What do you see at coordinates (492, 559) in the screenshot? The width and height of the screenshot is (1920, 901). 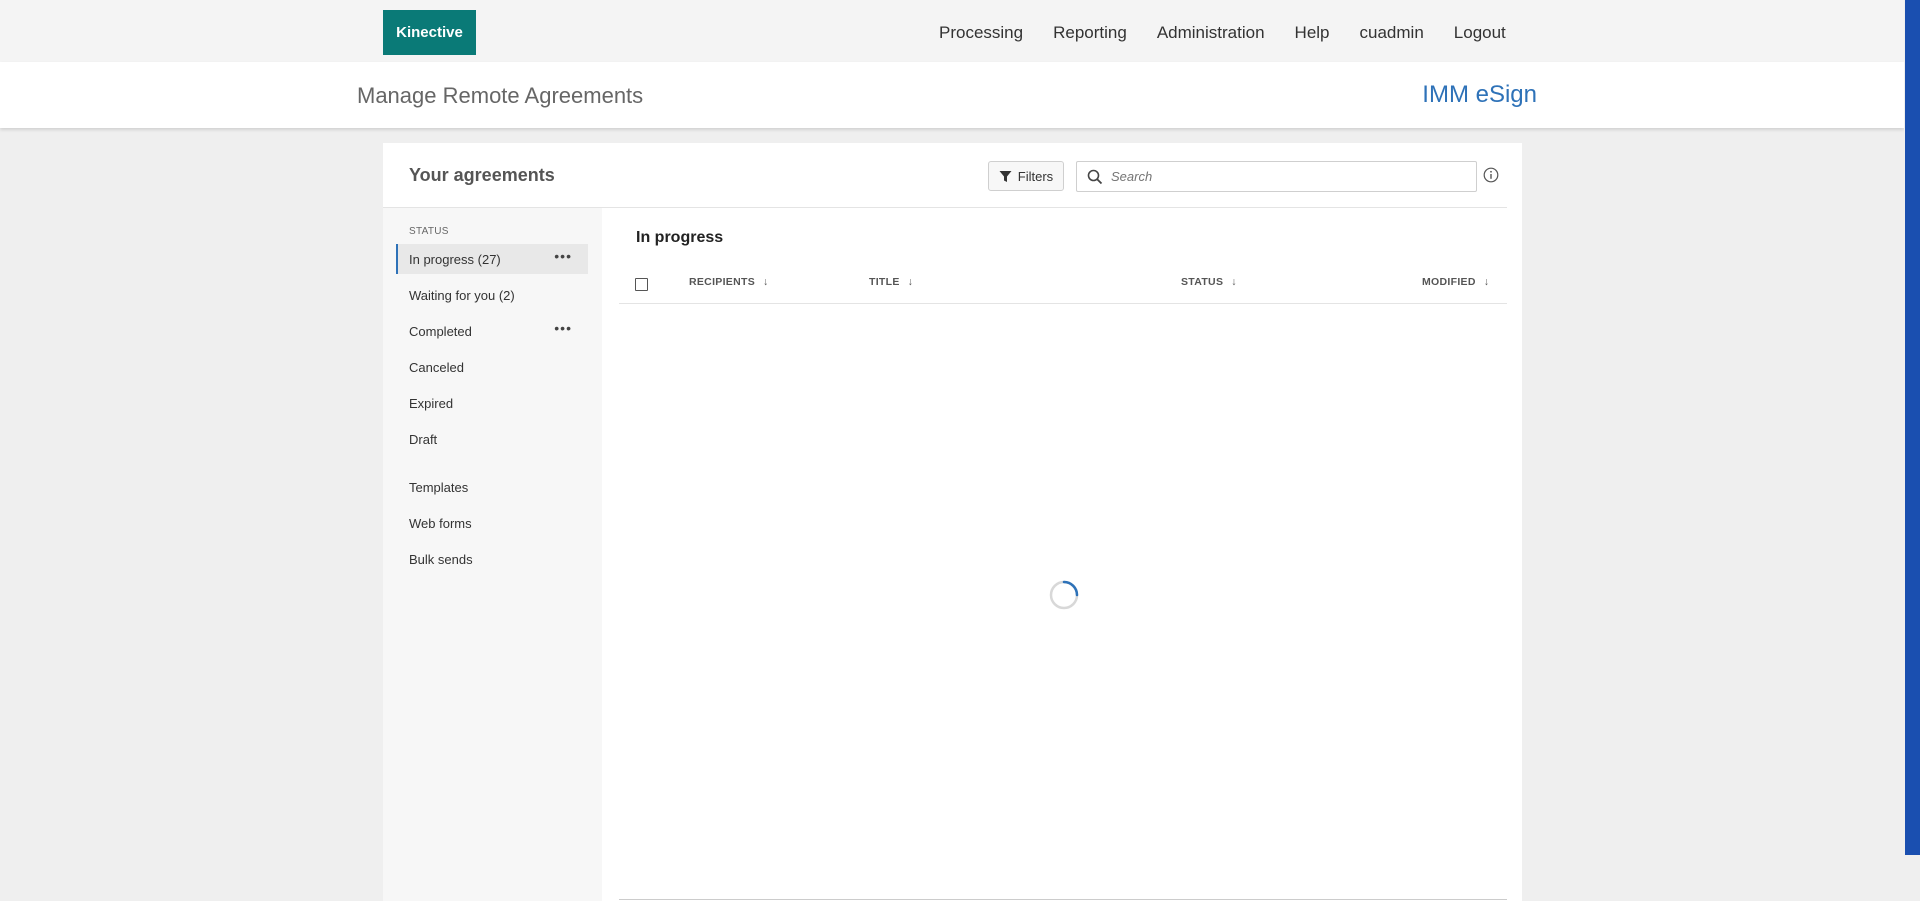 I see `sidebar-item-bulk-sends: Bulk sends` at bounding box center [492, 559].